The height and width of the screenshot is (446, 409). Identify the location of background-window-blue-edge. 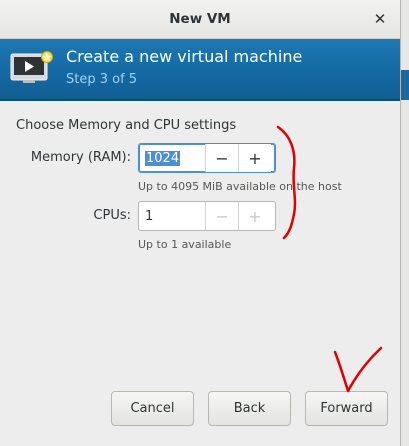
(405, 85).